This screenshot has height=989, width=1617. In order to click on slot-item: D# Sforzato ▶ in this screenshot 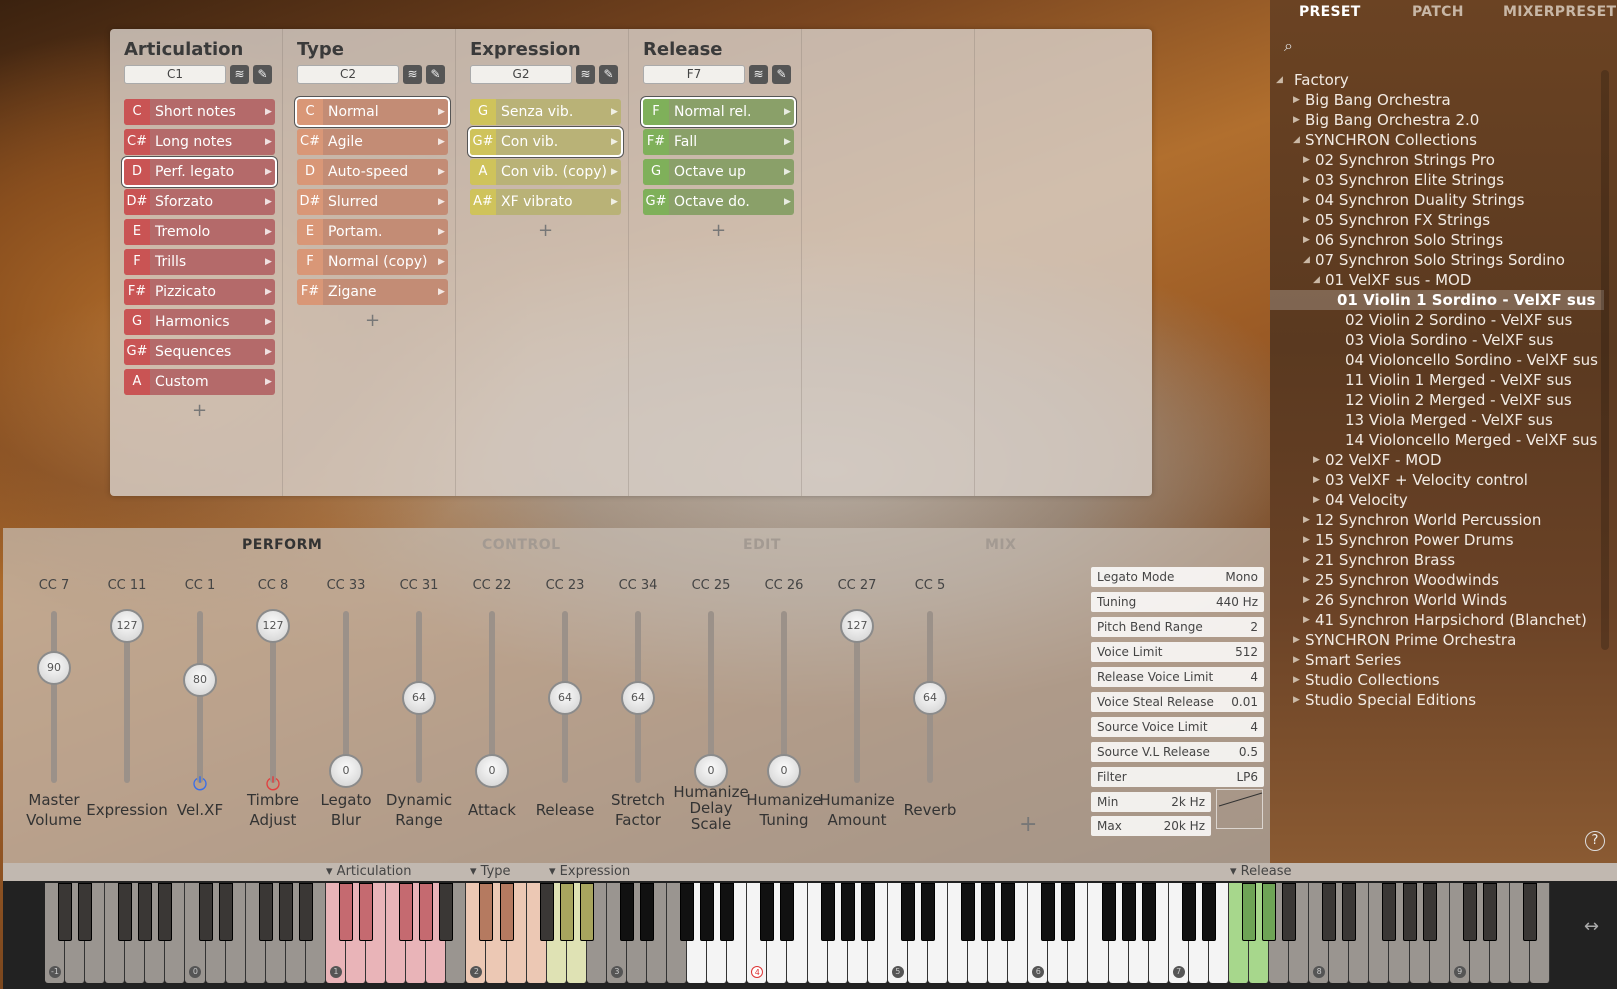, I will do `click(199, 202)`.